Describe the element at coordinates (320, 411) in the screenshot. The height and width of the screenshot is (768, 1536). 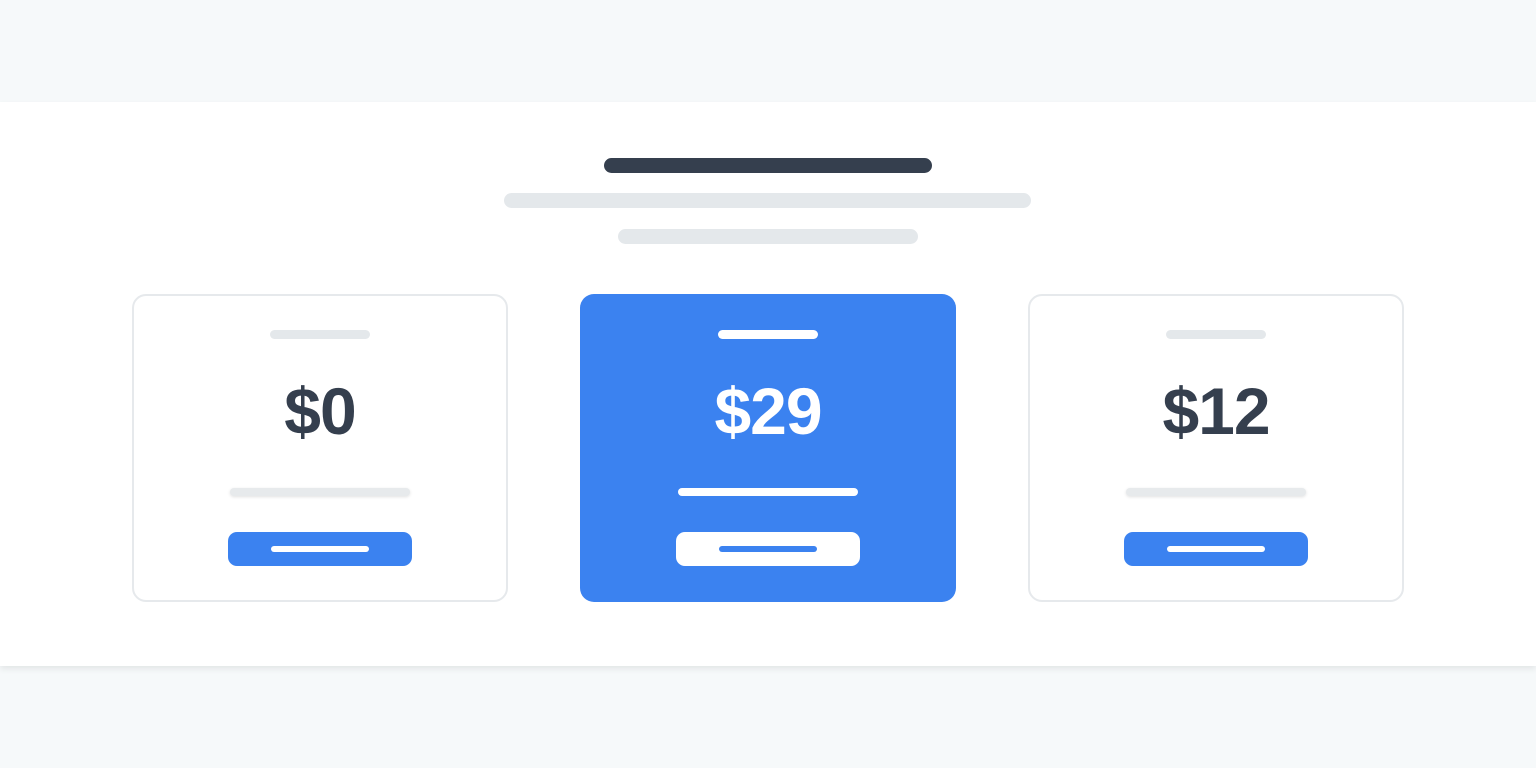
I see `plan-price: $0` at that location.